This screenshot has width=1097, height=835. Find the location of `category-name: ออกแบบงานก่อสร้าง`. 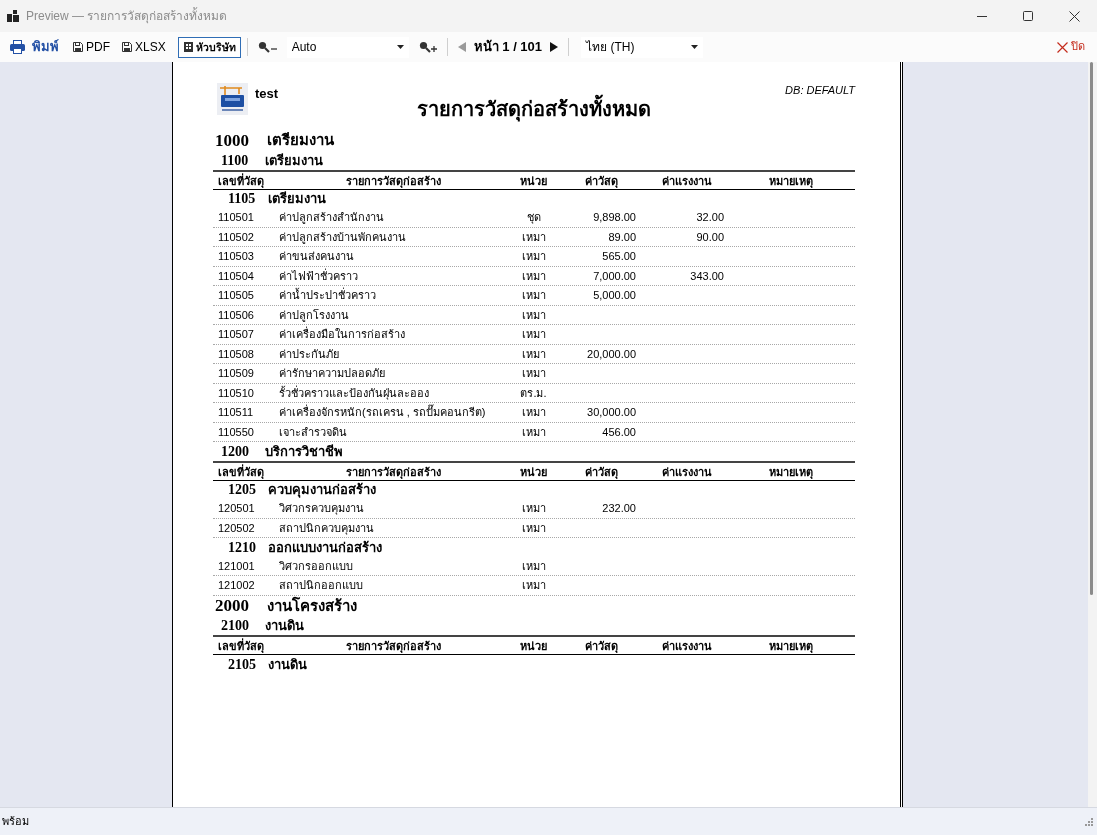

category-name: ออกแบบงานก่อสร้าง is located at coordinates (325, 547).